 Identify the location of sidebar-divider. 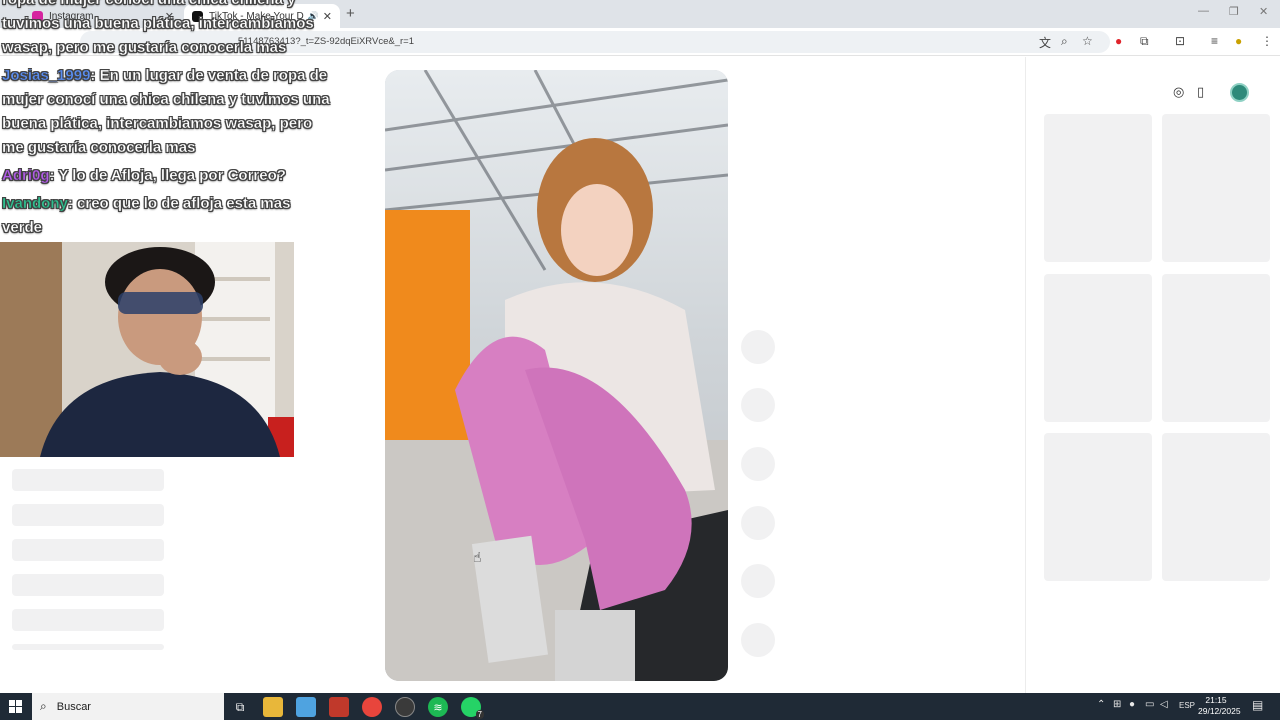
(1025, 375).